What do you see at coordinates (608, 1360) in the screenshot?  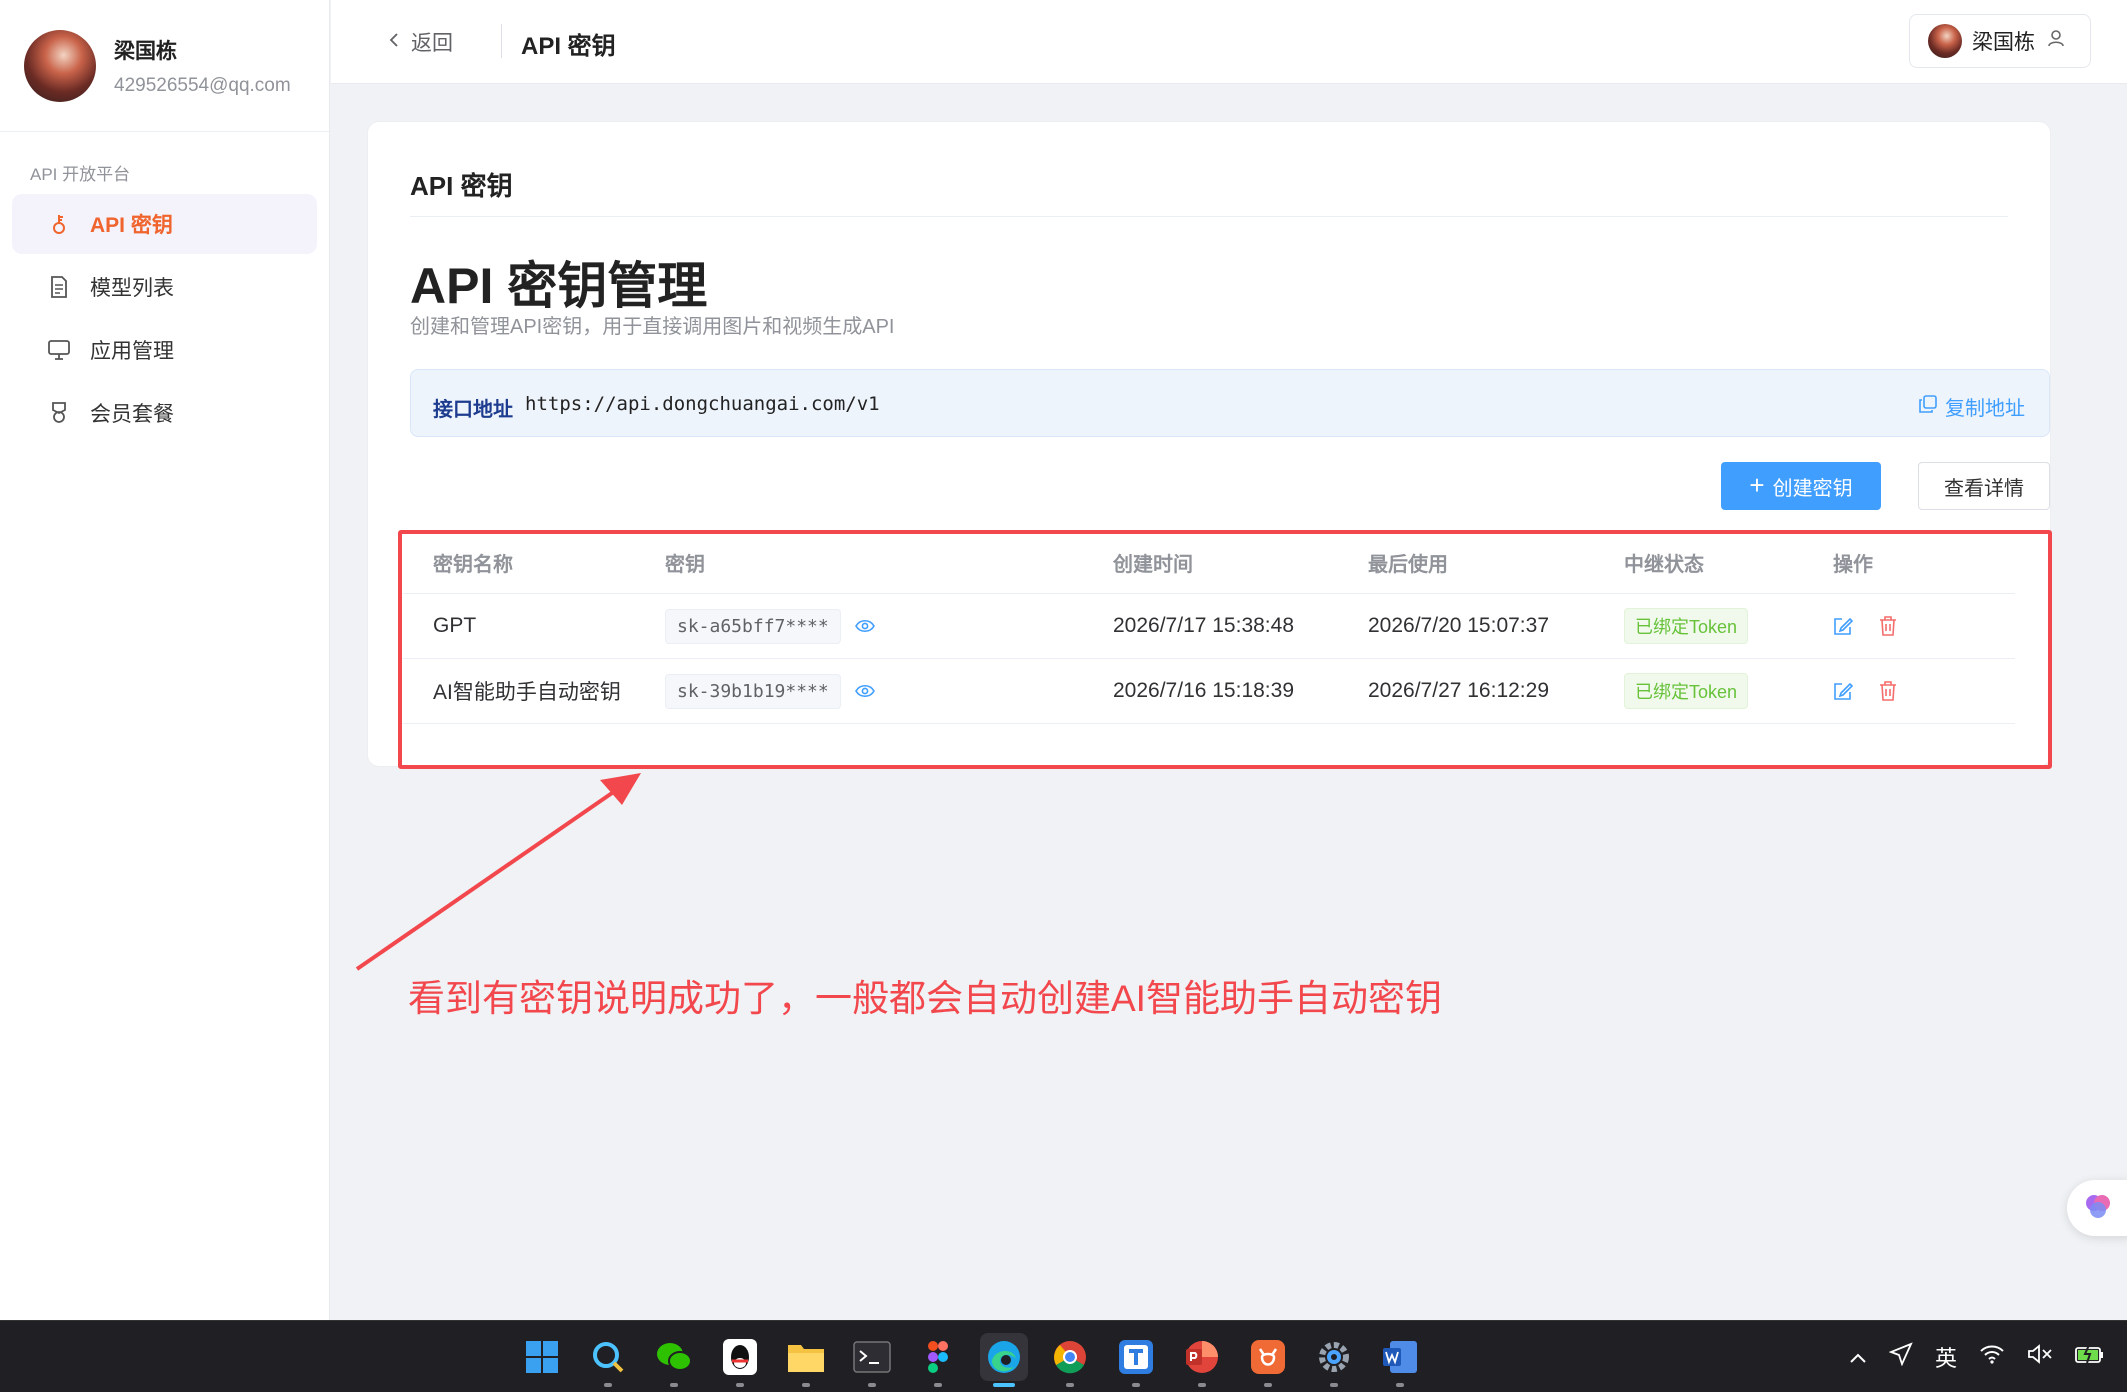 I see `search-icon` at bounding box center [608, 1360].